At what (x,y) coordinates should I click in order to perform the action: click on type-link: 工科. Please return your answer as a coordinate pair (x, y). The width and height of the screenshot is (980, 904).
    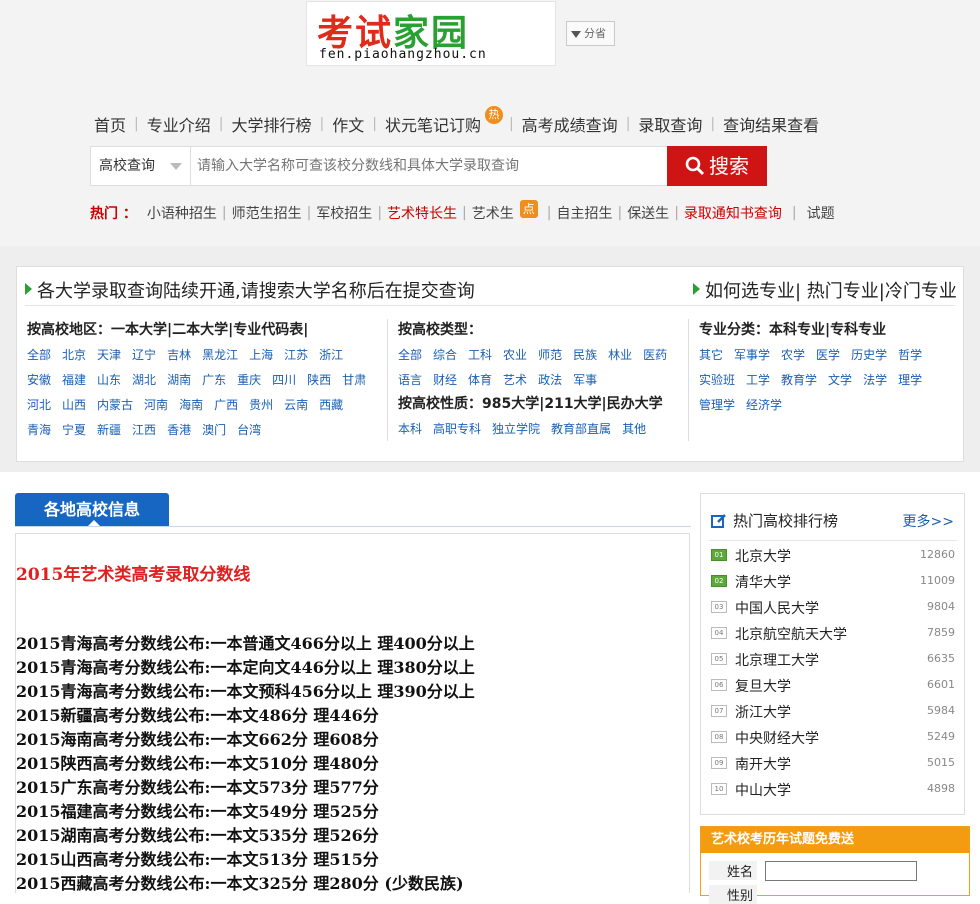
    Looking at the image, I should click on (480, 355).